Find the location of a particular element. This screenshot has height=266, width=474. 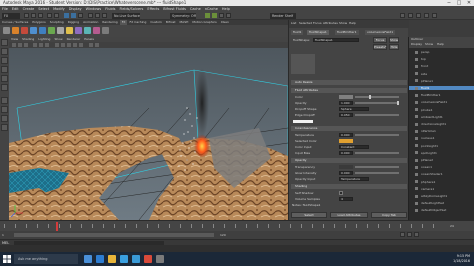

outliner-item: fluid1 is located at coordinates (441, 88).